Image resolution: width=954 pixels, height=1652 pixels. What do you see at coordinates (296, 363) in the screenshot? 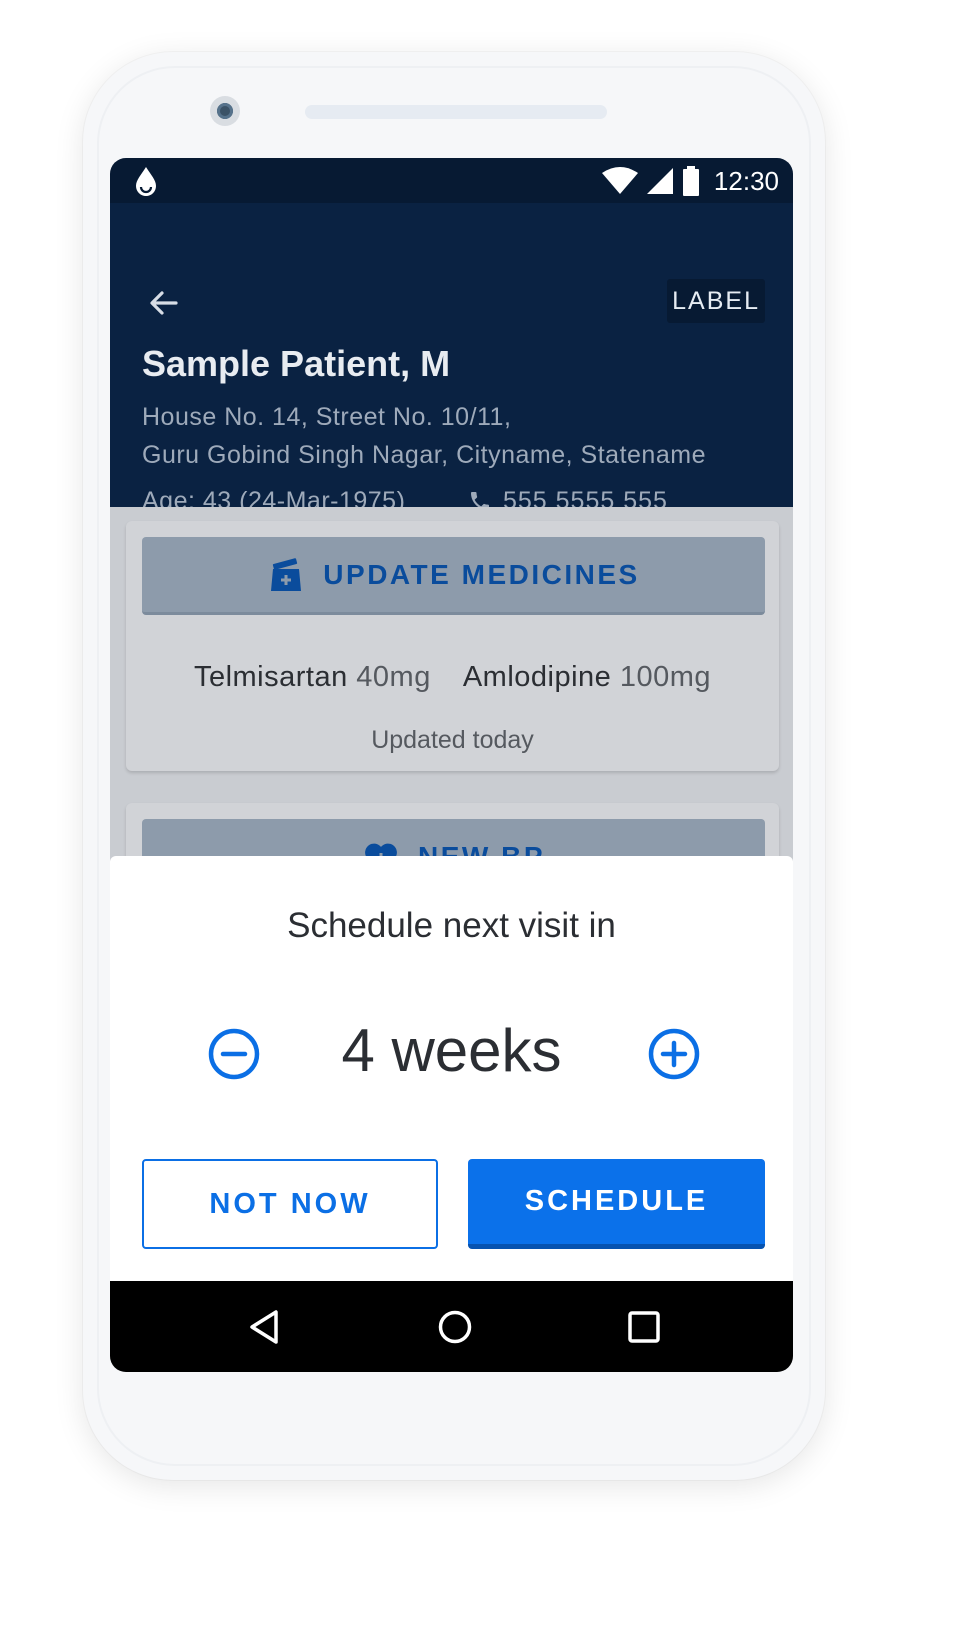
I see `patient-name: Sample Patient, M` at bounding box center [296, 363].